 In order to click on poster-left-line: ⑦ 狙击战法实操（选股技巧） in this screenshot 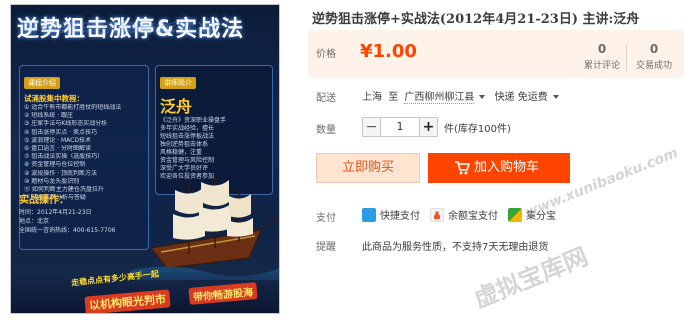, I will do `click(64, 157)`.